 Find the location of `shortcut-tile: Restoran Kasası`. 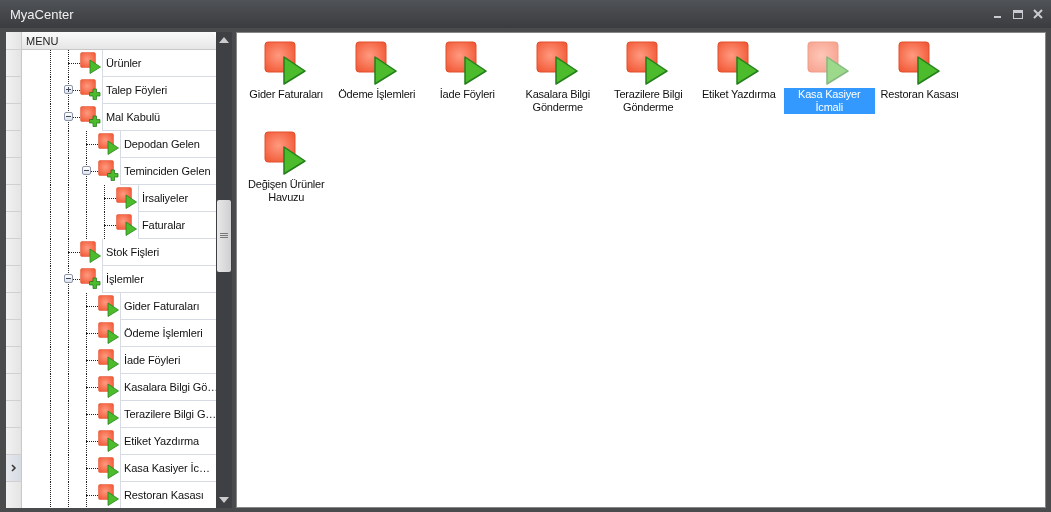

shortcut-tile: Restoran Kasası is located at coordinates (919, 86).